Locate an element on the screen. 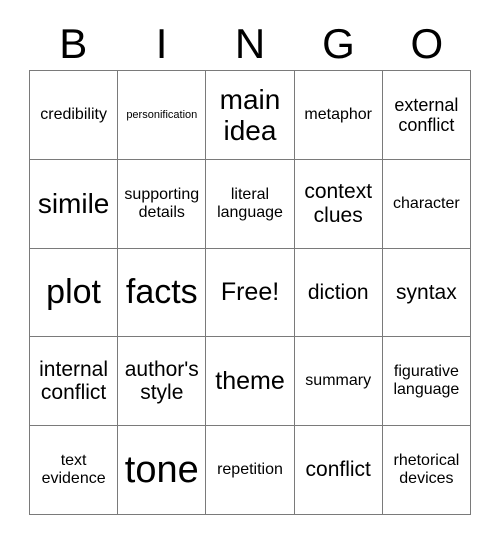  bingo-cell: external conflict is located at coordinates (426, 115).